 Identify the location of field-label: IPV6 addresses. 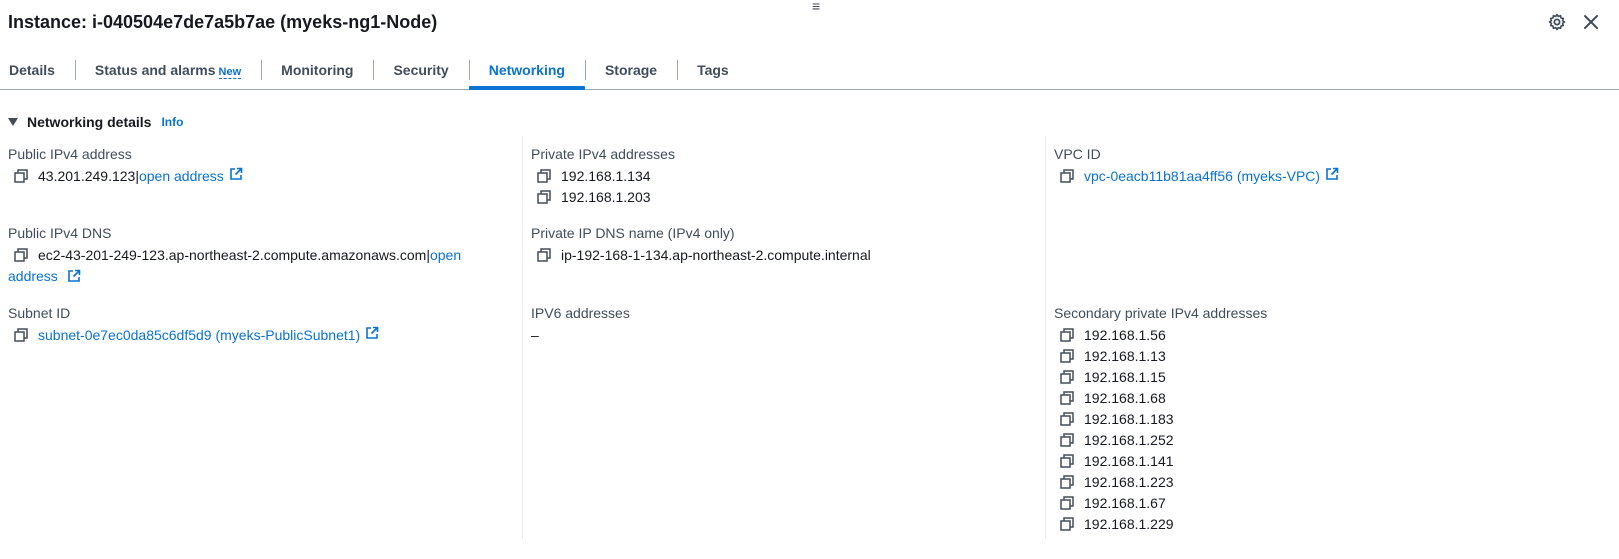
(580, 313).